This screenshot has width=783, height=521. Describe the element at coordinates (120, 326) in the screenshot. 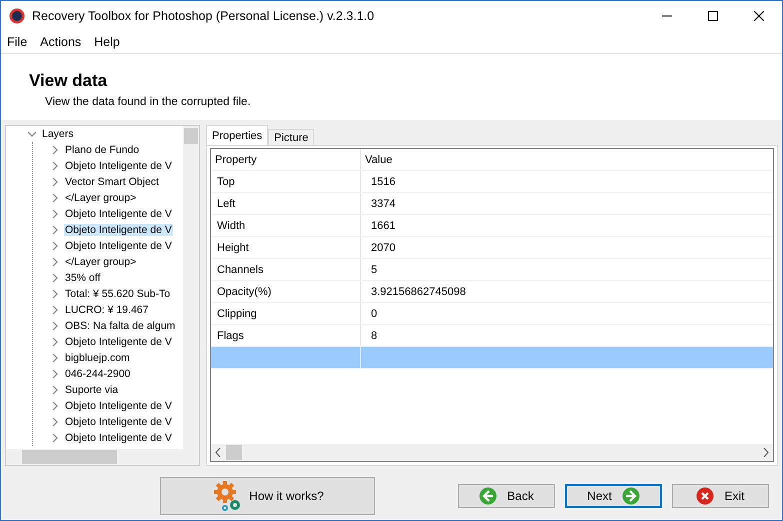

I see `tree-item: OBS: Na falta de algum` at that location.